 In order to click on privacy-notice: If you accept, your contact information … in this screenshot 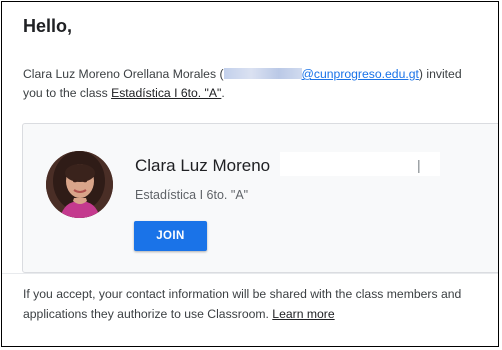, I will do `click(258, 304)`.